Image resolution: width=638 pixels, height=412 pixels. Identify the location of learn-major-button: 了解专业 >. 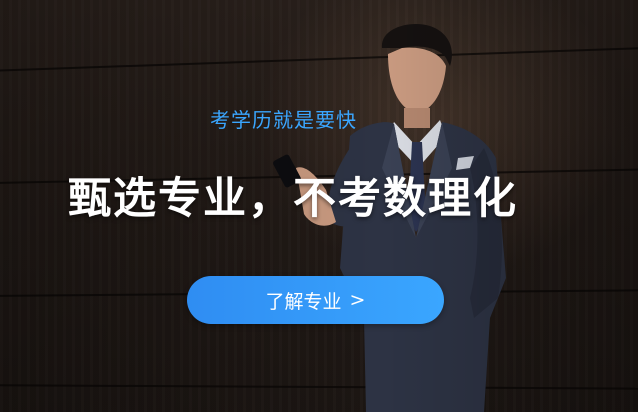
(315, 300).